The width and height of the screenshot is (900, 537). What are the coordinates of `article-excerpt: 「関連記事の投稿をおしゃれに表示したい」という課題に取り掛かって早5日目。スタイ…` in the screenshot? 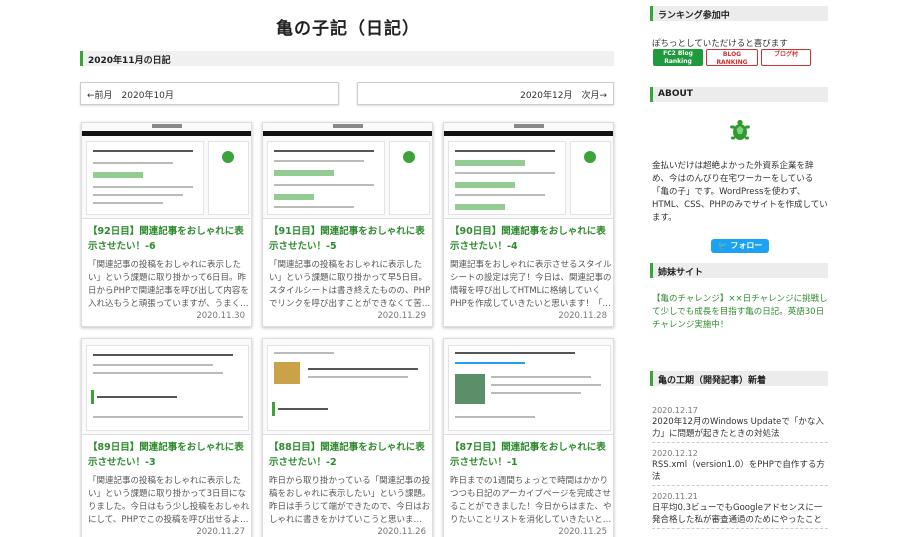 It's located at (350, 284).